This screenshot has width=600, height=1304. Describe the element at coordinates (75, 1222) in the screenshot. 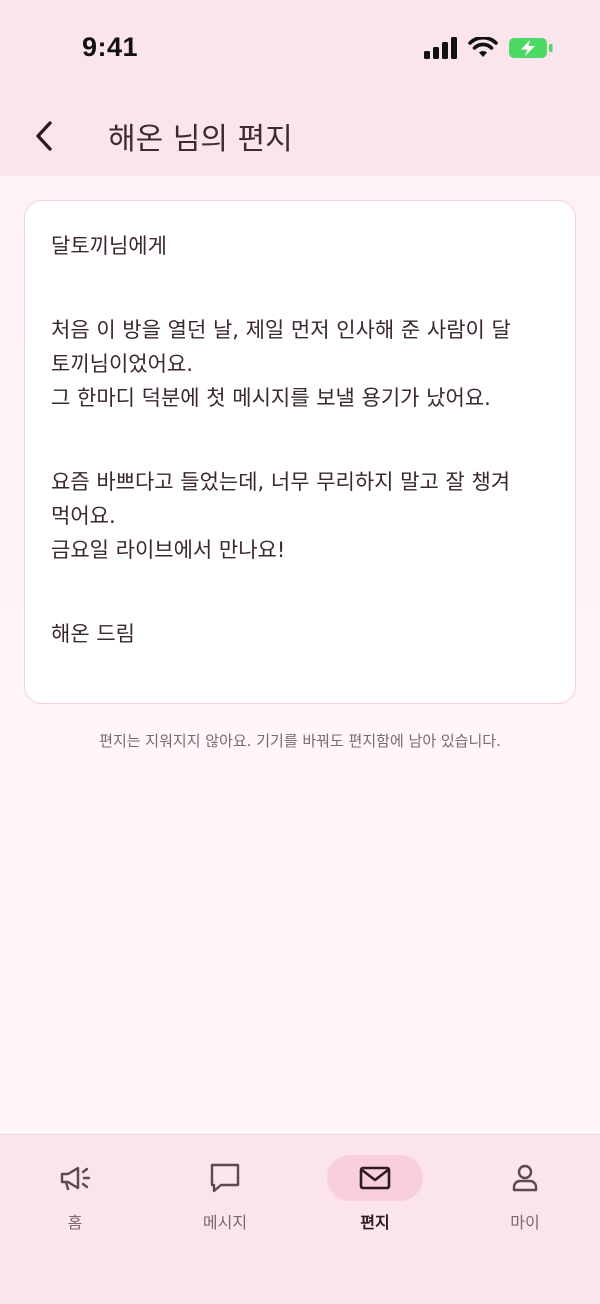

I see `tab-label: 홈` at that location.